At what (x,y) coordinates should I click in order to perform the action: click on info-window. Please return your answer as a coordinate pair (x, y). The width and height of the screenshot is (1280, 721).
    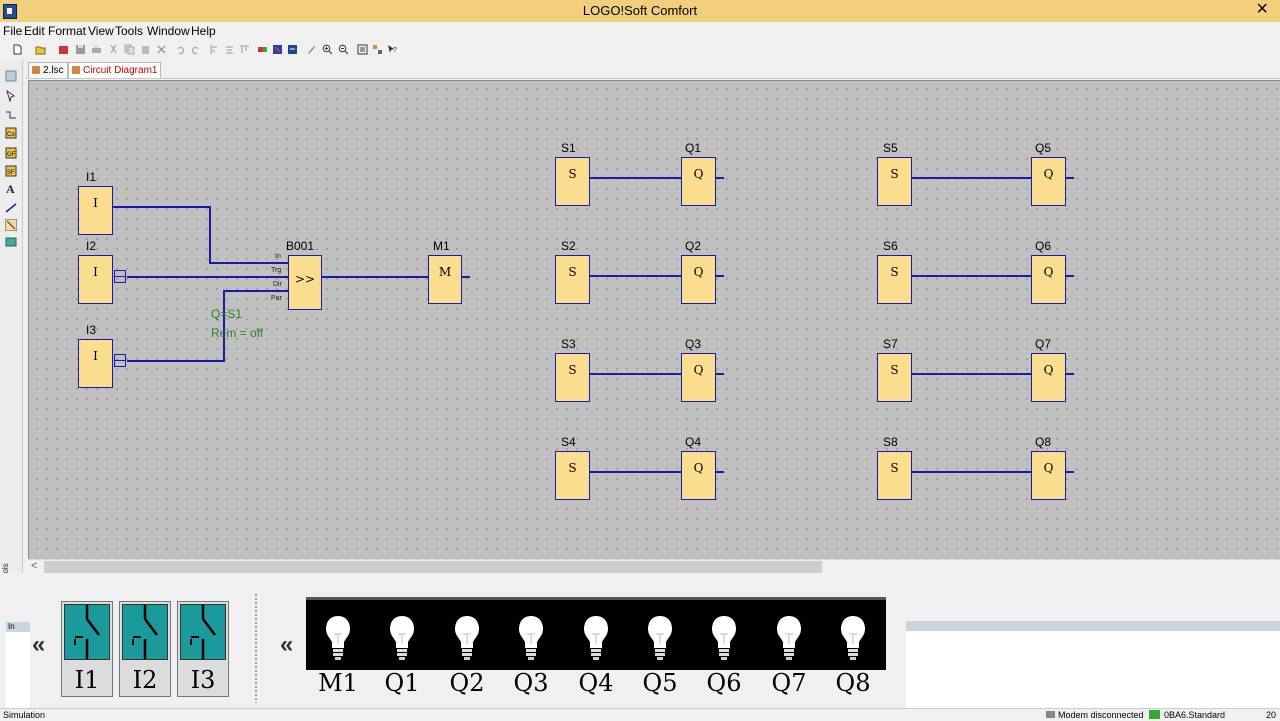
    Looking at the image, I should click on (1093, 667).